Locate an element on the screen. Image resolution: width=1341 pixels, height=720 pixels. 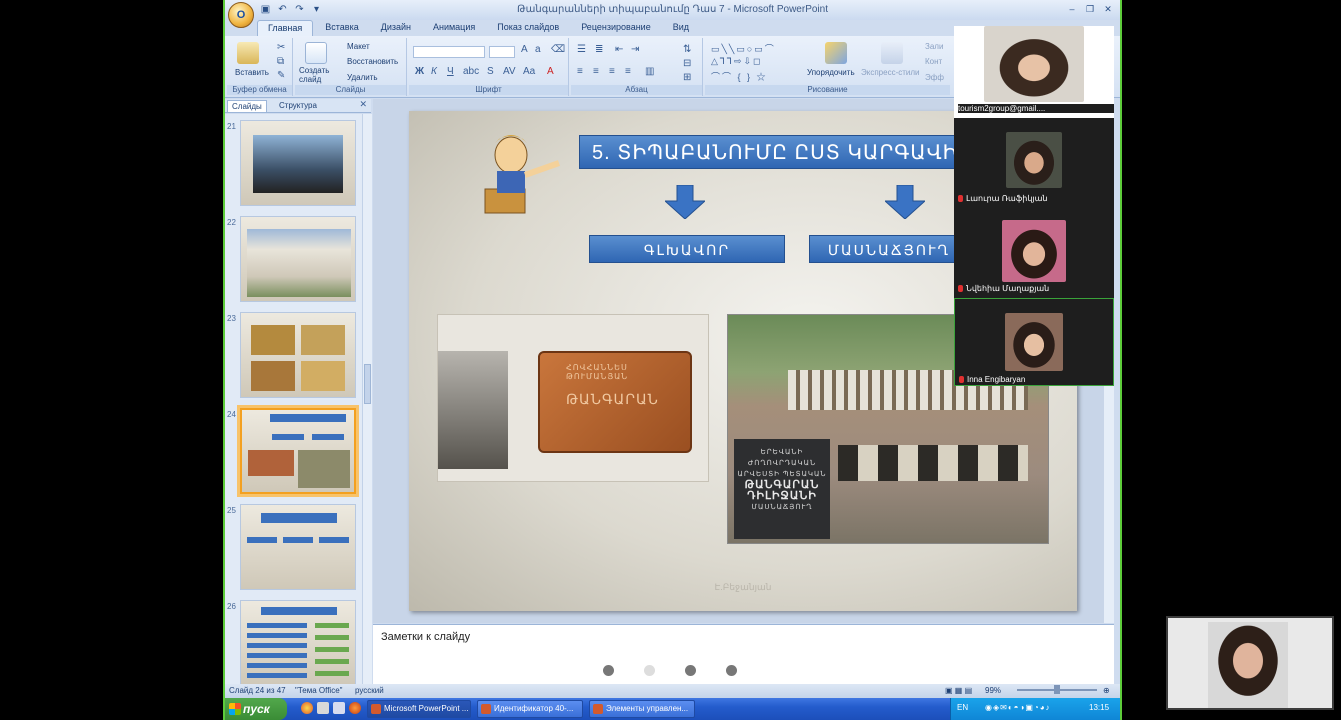
format-painter-icon: ✎ is located at coordinates (281, 75).